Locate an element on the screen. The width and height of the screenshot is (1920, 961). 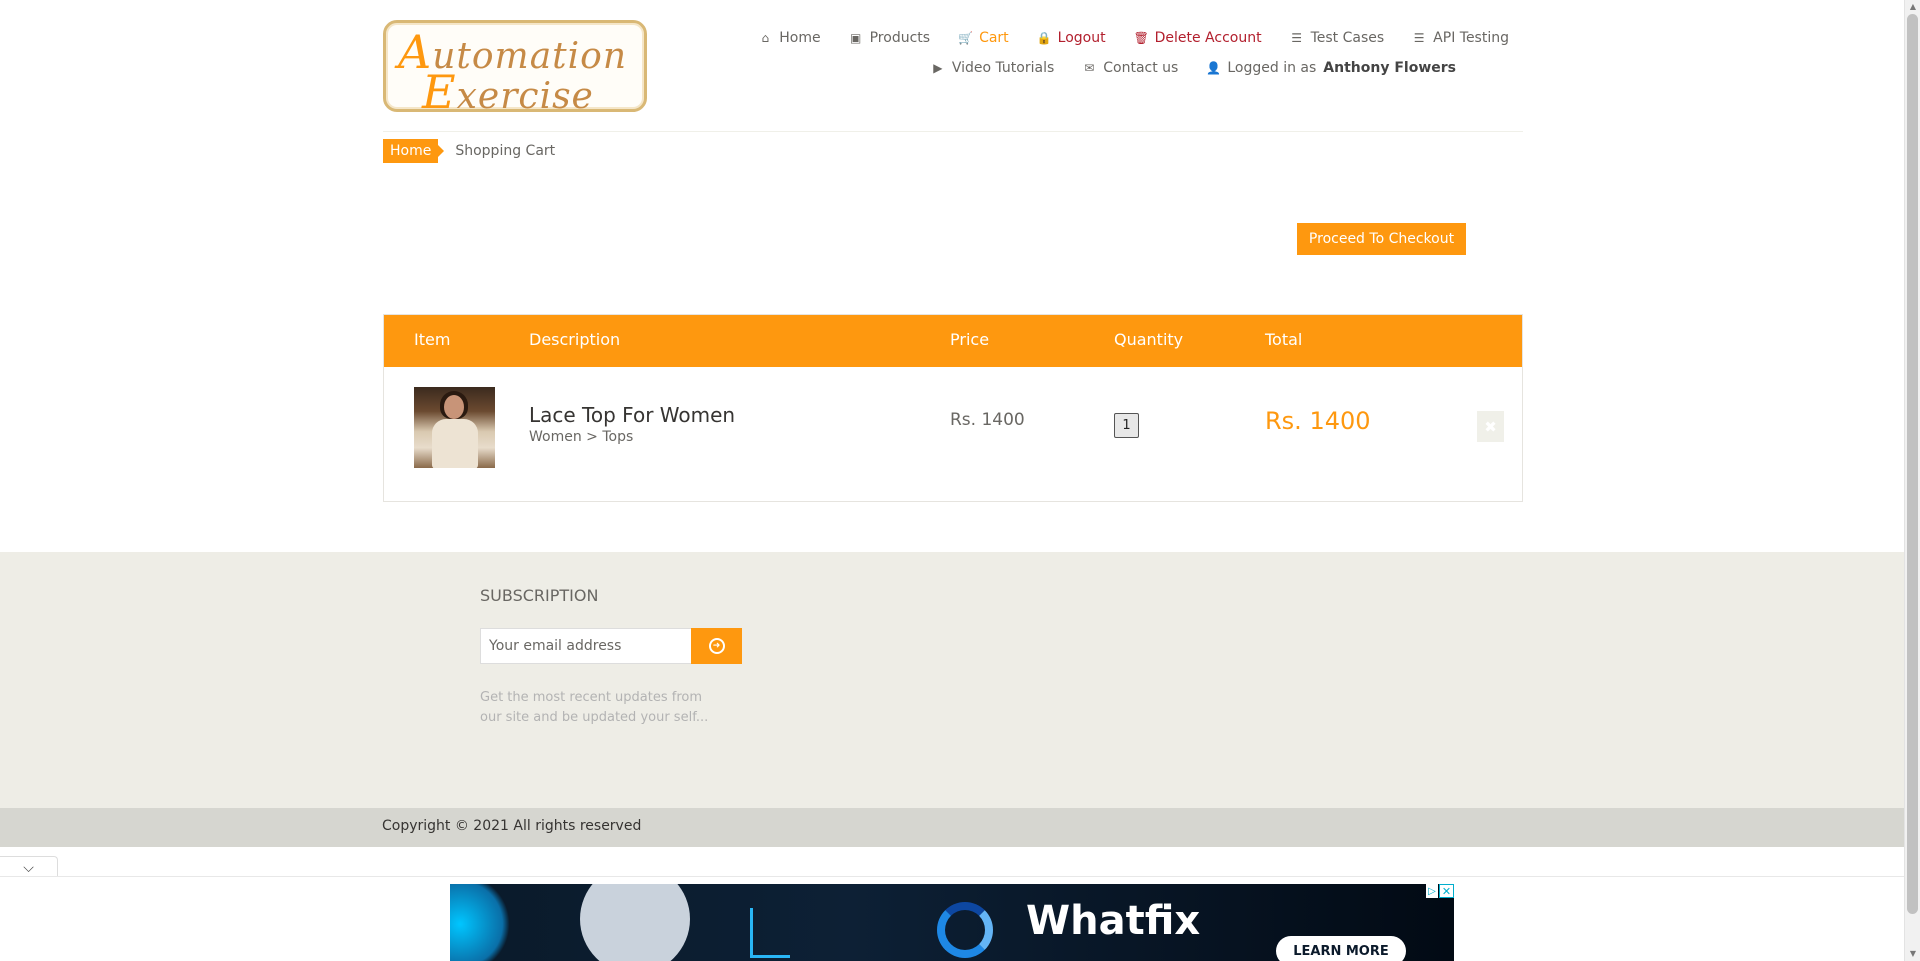
scroll-down-icon: ▼ is located at coordinates (1913, 954).